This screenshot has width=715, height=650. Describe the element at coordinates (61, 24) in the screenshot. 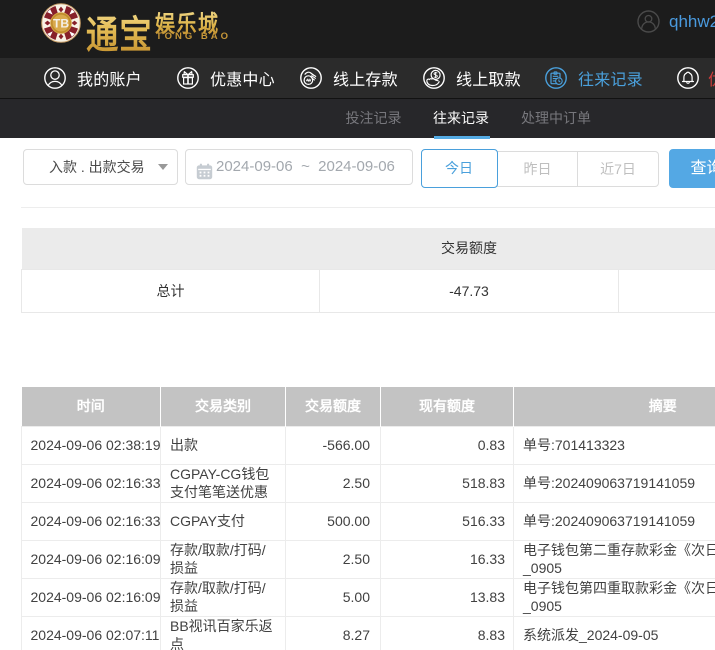

I see `svg-text: TB` at that location.